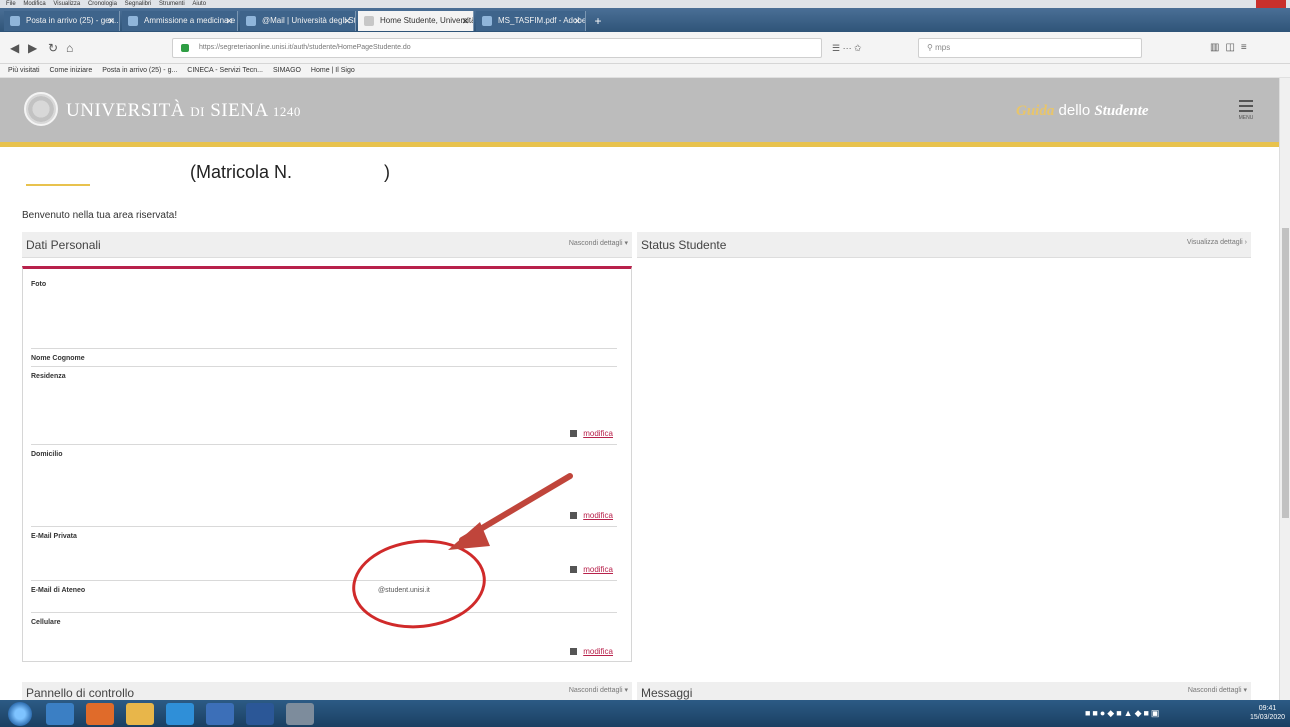  Describe the element at coordinates (199, 4) in the screenshot. I see `menu-help: Aiuto` at that location.